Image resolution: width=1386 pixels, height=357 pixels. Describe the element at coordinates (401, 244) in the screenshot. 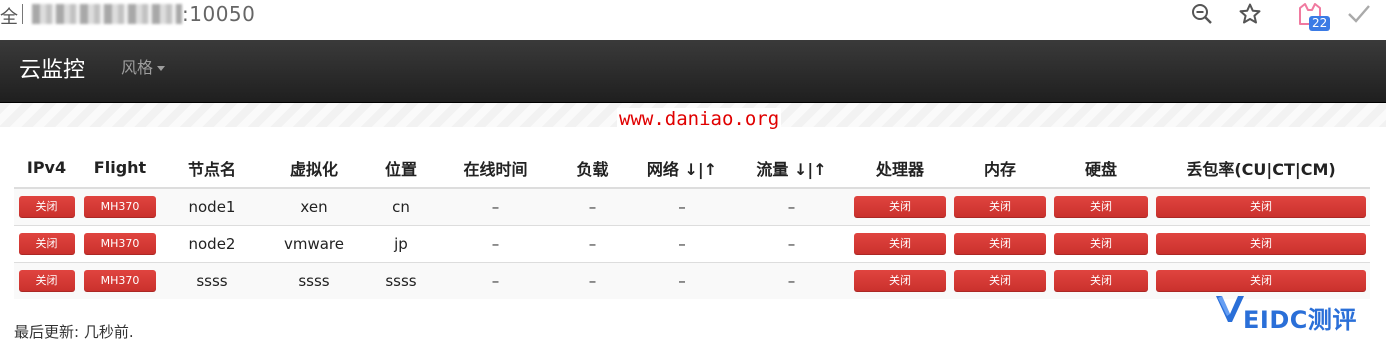

I see `cell-location: jp` at that location.